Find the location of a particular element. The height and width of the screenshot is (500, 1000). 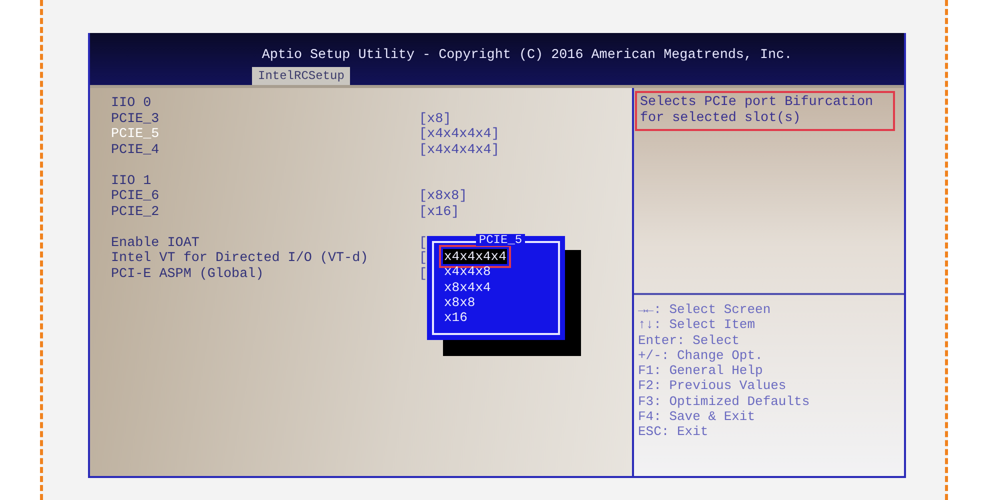

section-header: IIO 1 is located at coordinates (131, 181).